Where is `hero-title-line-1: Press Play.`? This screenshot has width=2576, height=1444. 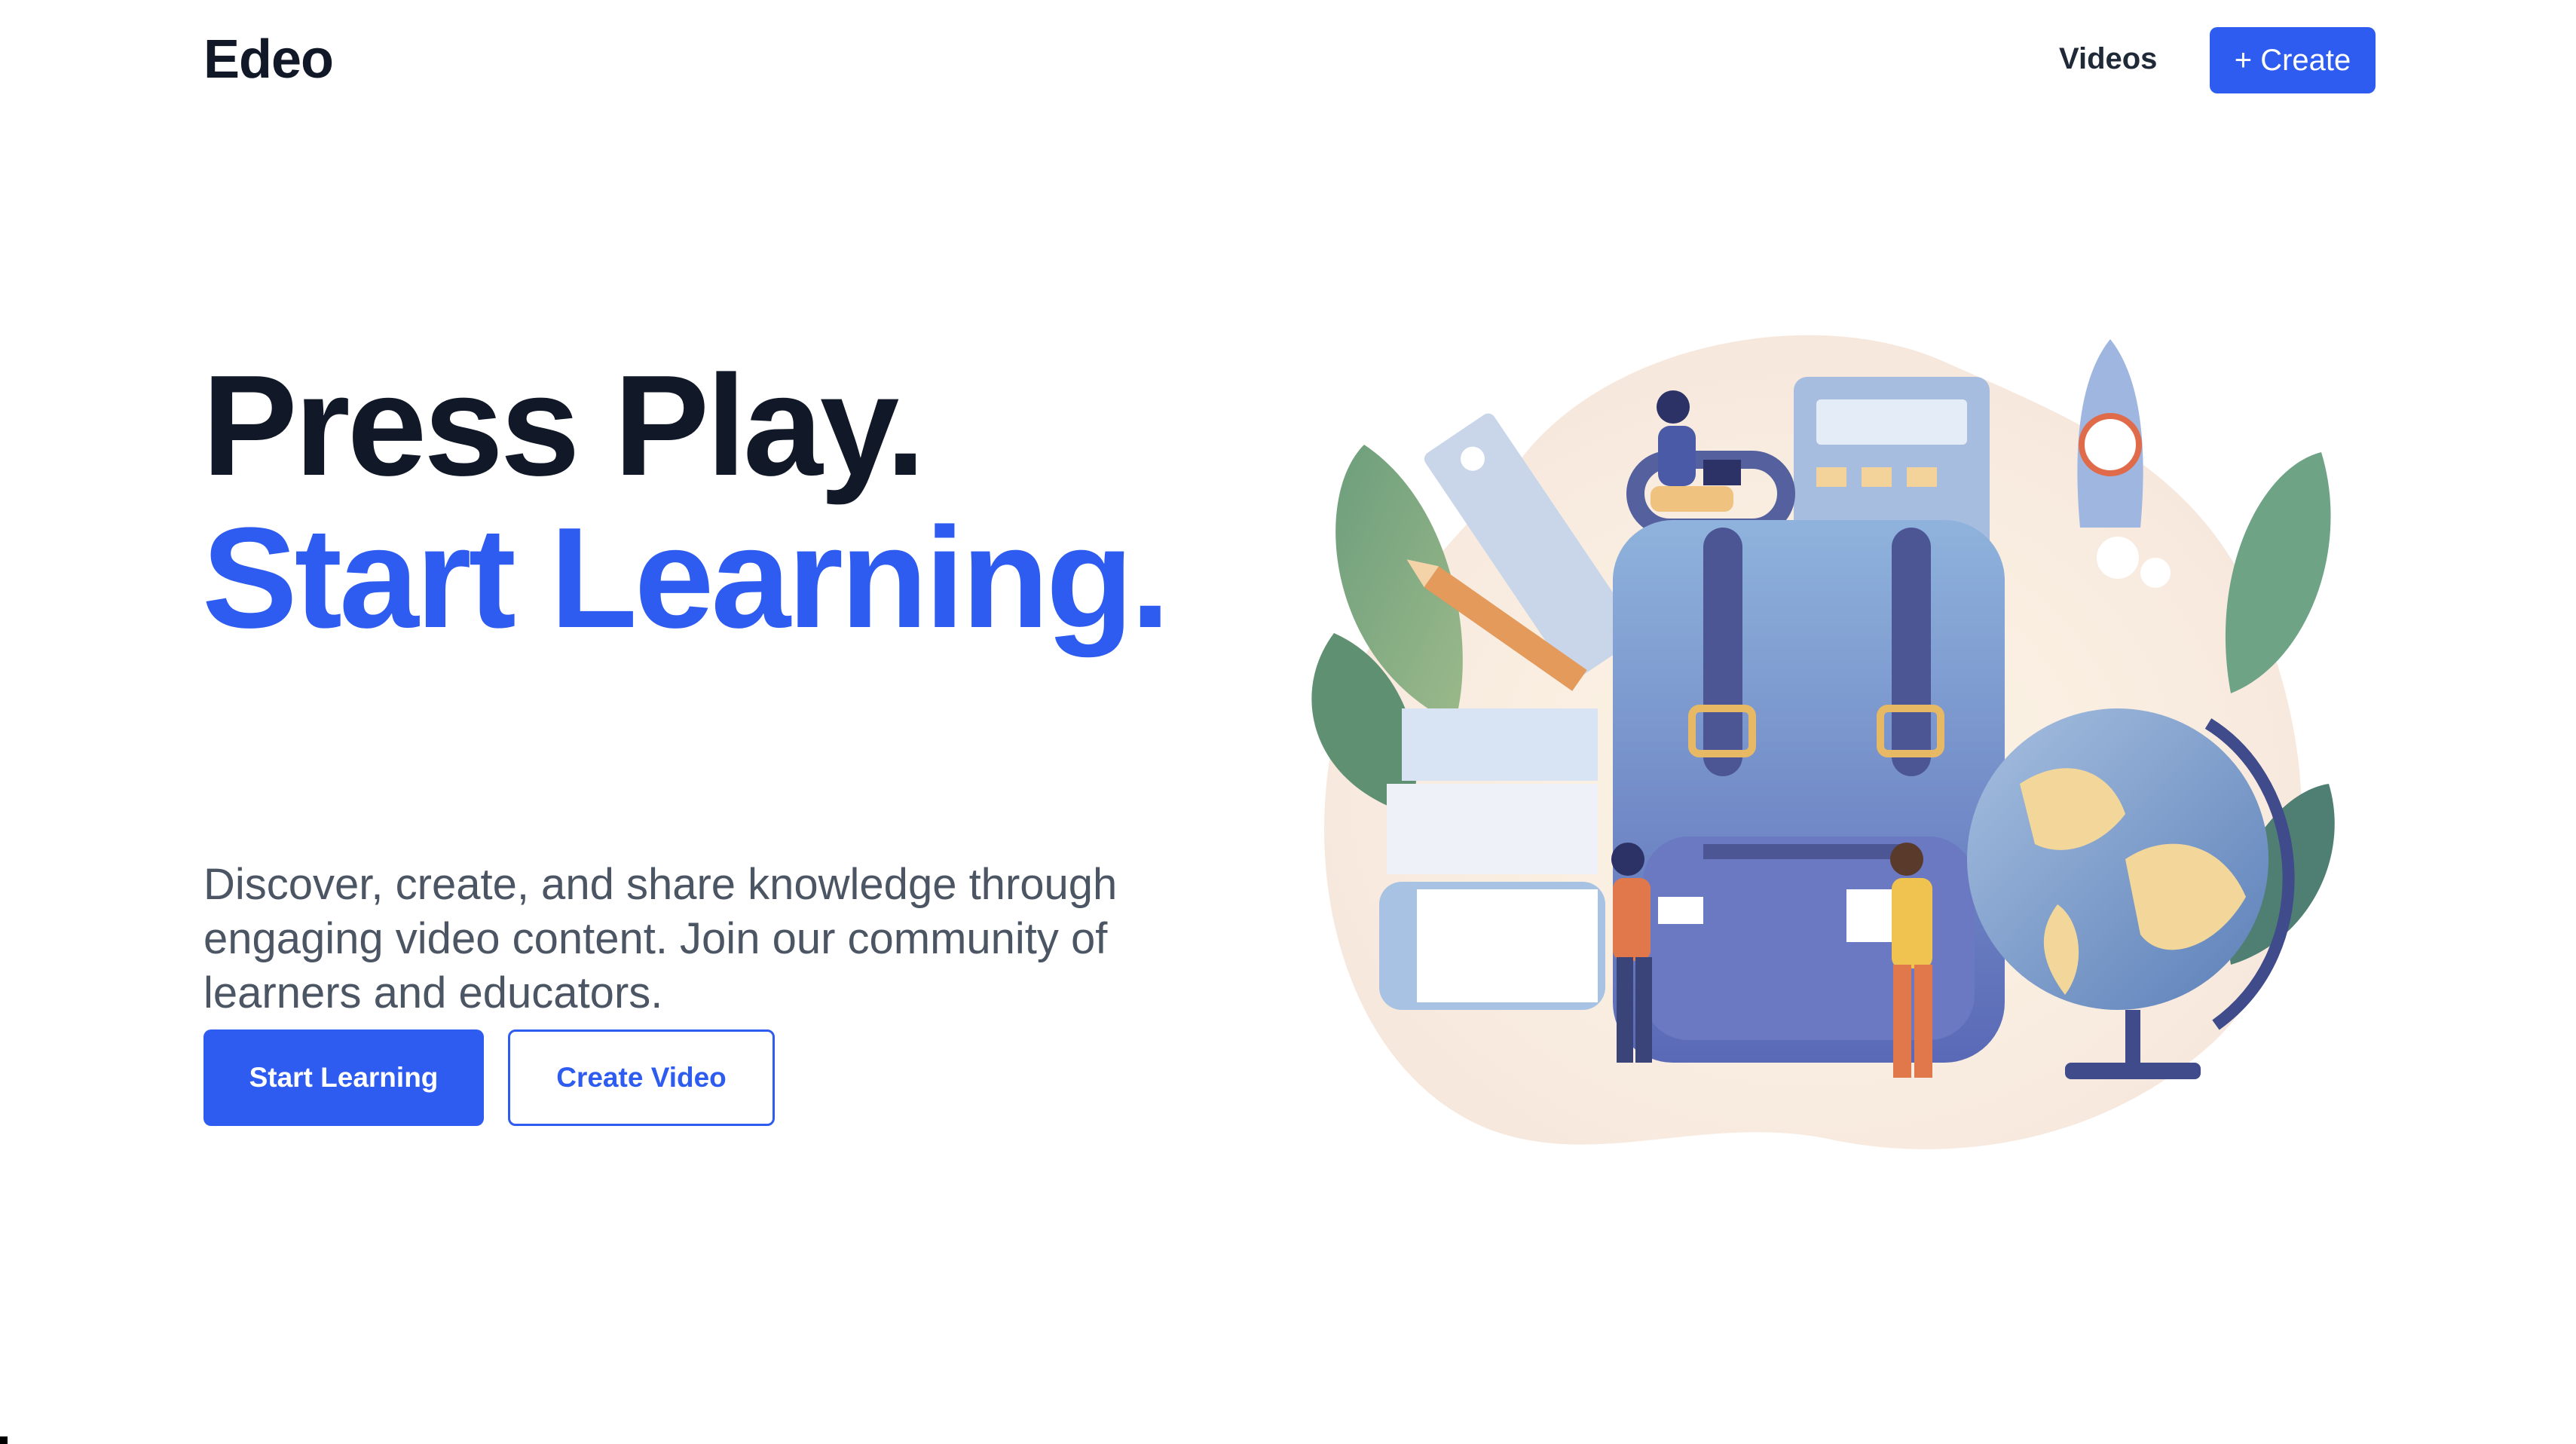 hero-title-line-1: Press Play. is located at coordinates (564, 426).